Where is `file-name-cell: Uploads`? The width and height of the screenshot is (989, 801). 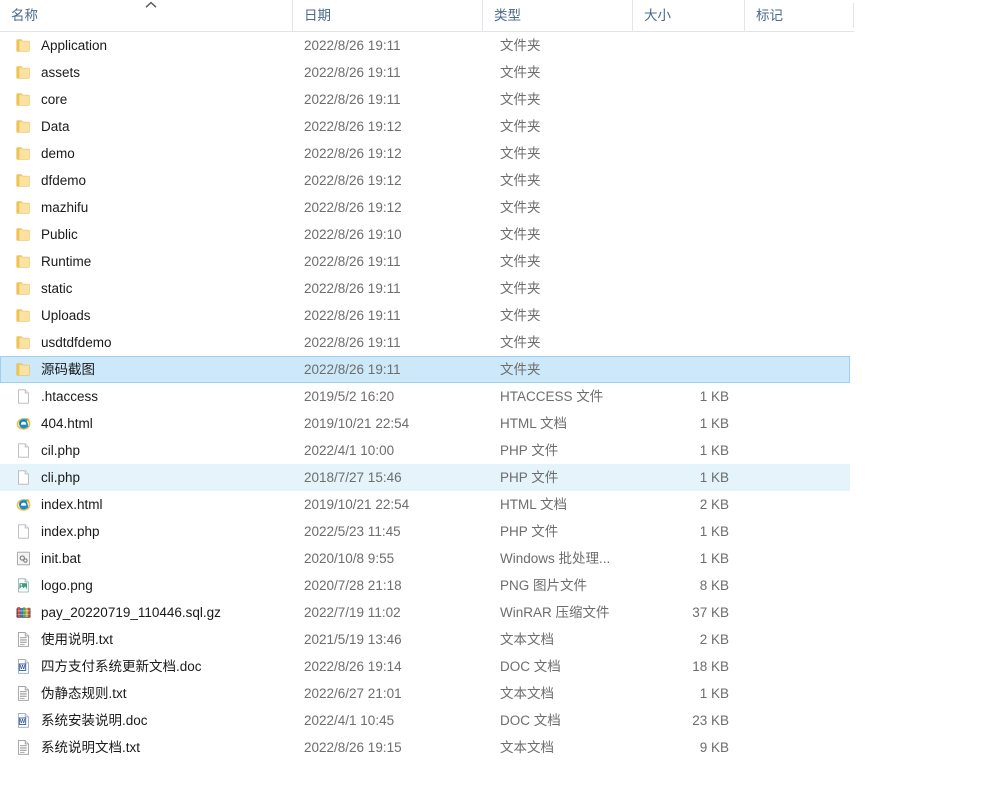 file-name-cell: Uploads is located at coordinates (147, 315).